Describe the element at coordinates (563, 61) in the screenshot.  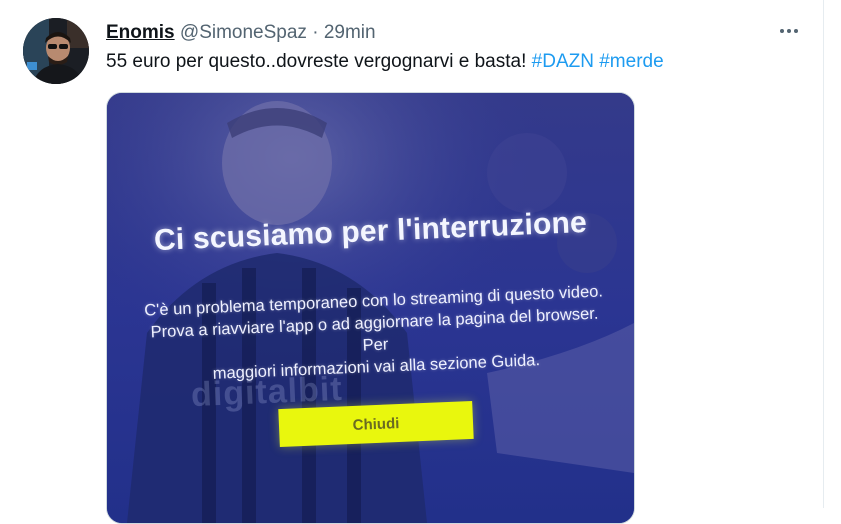
I see `hashtag-dazn: #DAZN` at that location.